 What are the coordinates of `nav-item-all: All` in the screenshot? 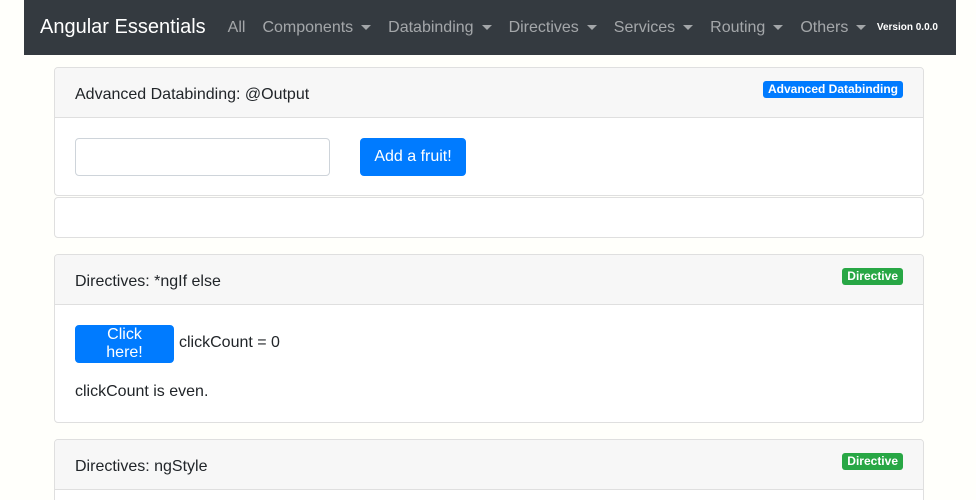 It's located at (237, 28).